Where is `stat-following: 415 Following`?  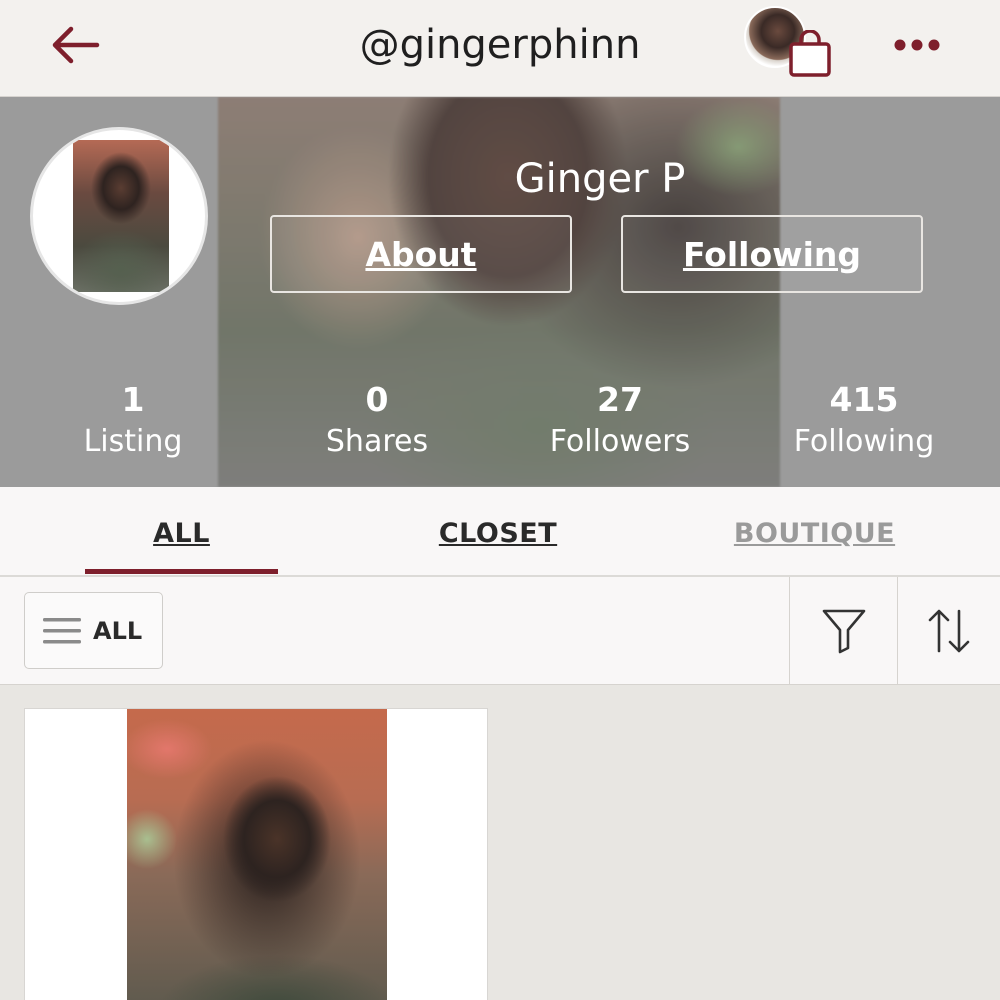 stat-following: 415 Following is located at coordinates (864, 421).